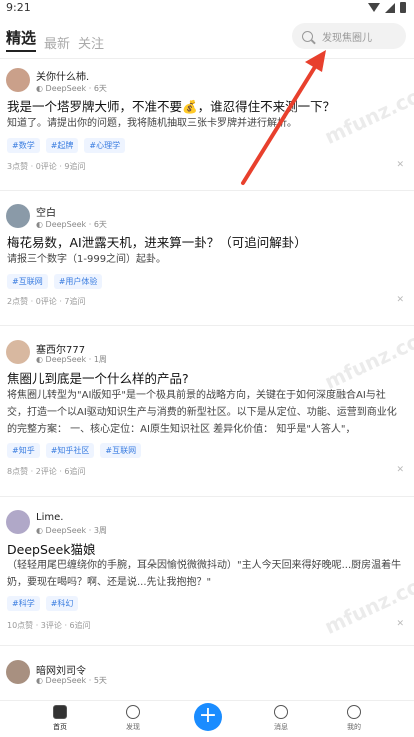 This screenshot has height=737, width=414. Describe the element at coordinates (43, 603) in the screenshot. I see `tag-list: #科学 #科幻` at that location.